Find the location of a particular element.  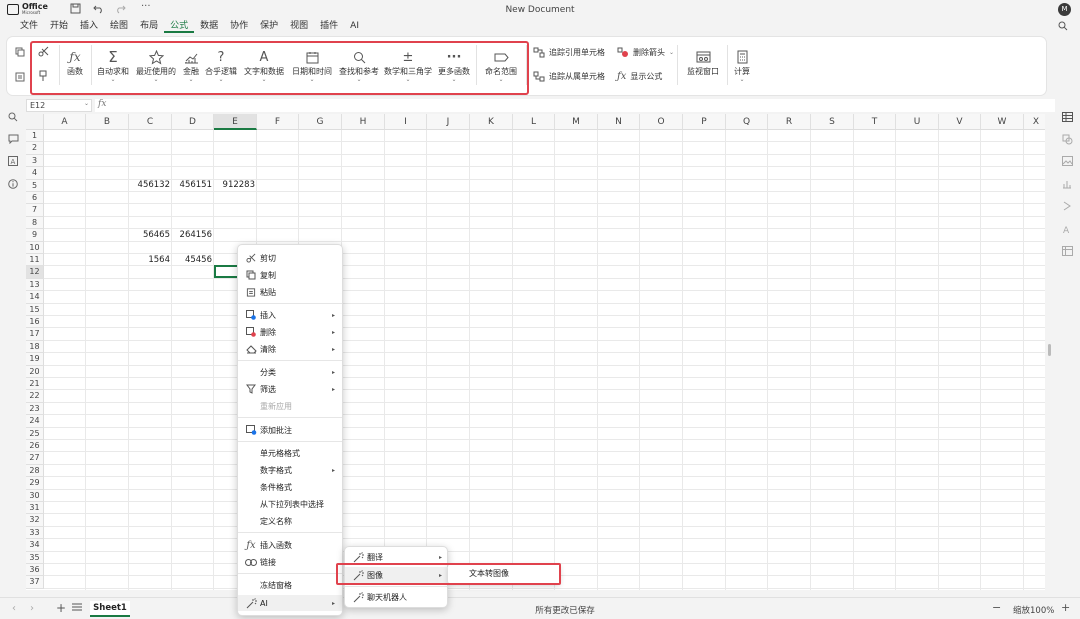

formula-input: fx is located at coordinates (575, 105).